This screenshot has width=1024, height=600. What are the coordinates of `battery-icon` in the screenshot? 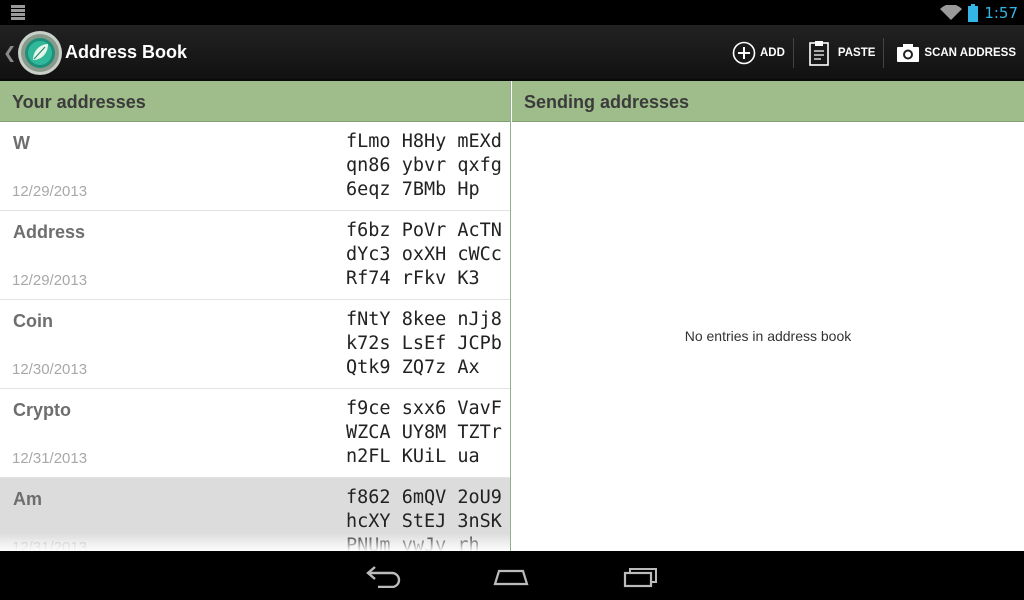 It's located at (973, 12).